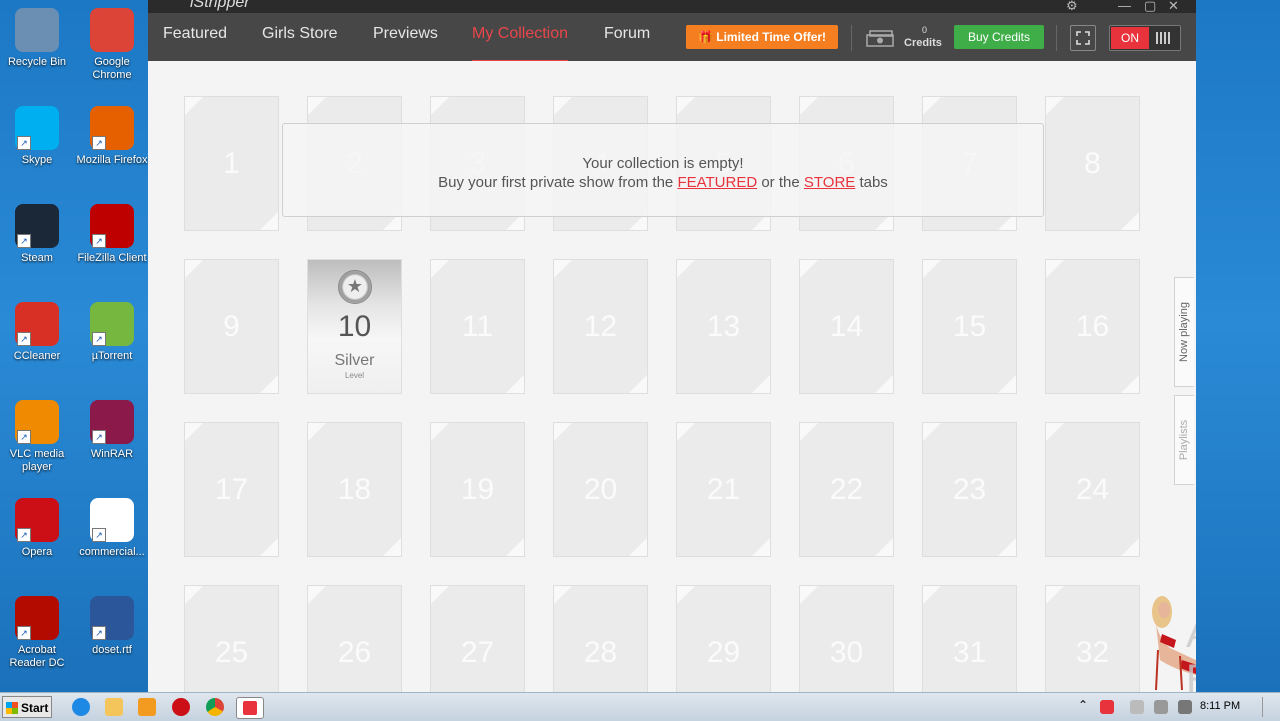  Describe the element at coordinates (215, 707) in the screenshot. I see `chrome-icon` at that location.